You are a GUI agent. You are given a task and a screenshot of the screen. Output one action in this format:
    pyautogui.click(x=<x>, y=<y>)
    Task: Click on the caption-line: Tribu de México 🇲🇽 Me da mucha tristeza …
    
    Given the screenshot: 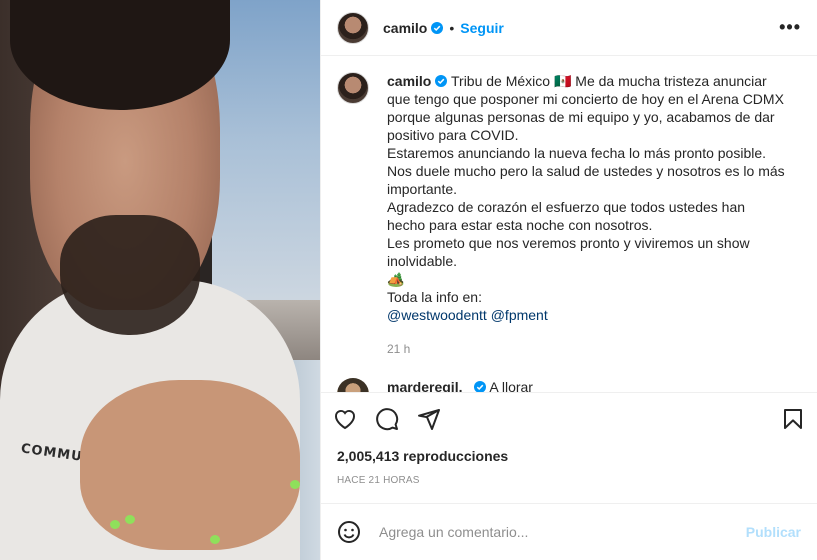 What is the action you would take?
    pyautogui.click(x=585, y=108)
    